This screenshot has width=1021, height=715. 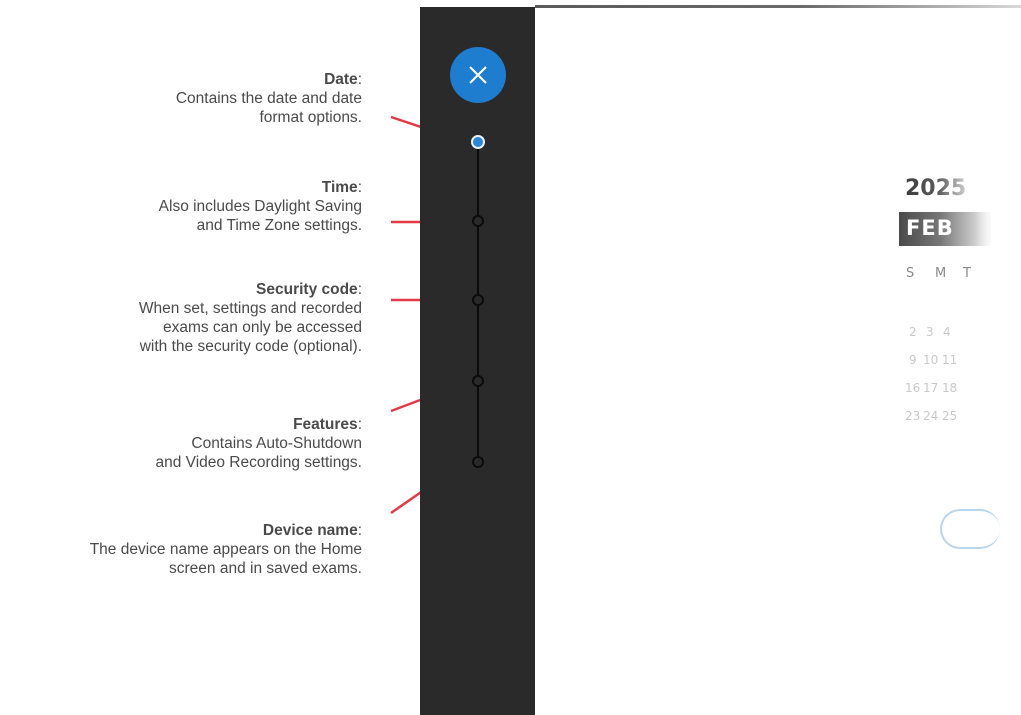 What do you see at coordinates (913, 332) in the screenshot?
I see `calendar-day: 2` at bounding box center [913, 332].